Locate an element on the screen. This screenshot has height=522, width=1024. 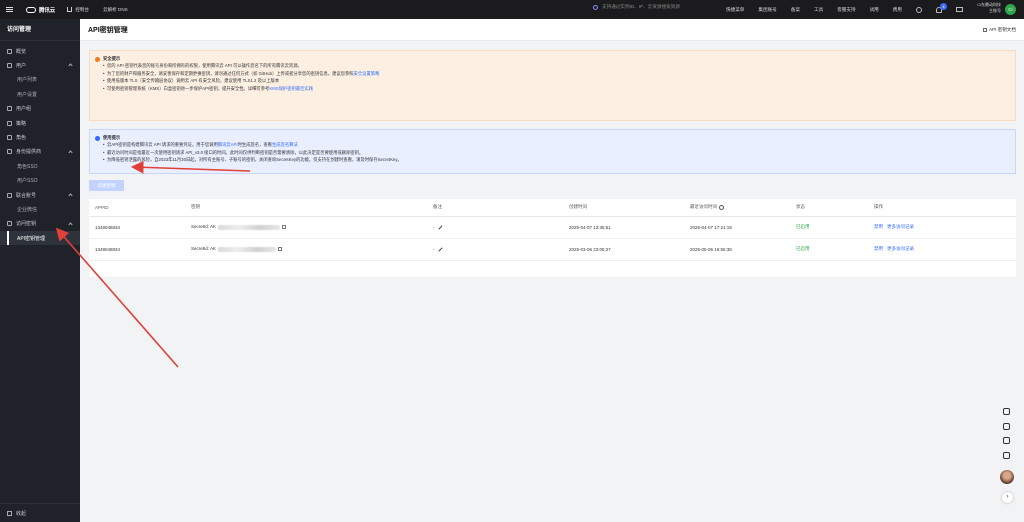
sidebar-item-label: 访问密钥 is located at coordinates (26, 224).